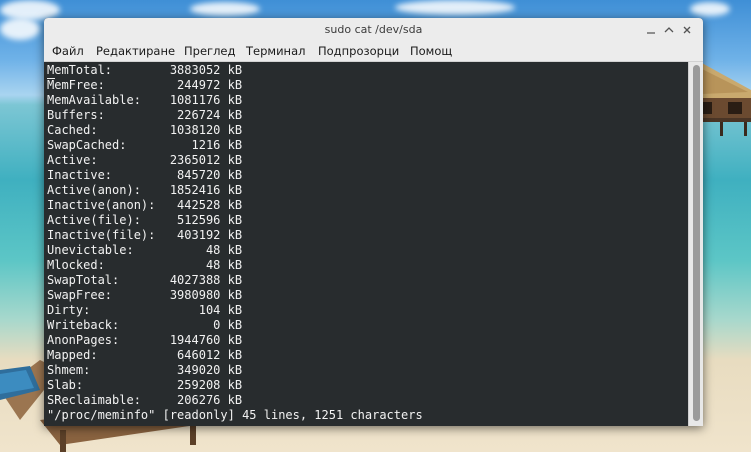 Image resolution: width=751 pixels, height=452 pixels. I want to click on terminal-line: SReclaimable: 206276 kB, so click(145, 400).